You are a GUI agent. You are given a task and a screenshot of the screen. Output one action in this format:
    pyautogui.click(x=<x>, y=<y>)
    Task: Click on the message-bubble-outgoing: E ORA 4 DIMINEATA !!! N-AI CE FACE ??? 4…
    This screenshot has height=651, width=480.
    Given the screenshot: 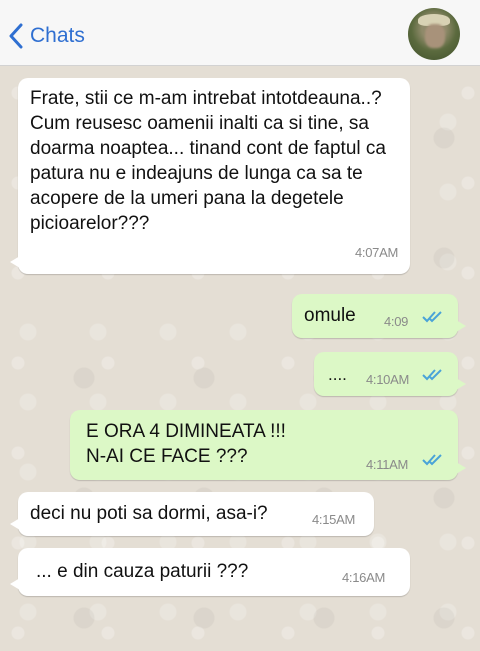 What is the action you would take?
    pyautogui.click(x=268, y=445)
    